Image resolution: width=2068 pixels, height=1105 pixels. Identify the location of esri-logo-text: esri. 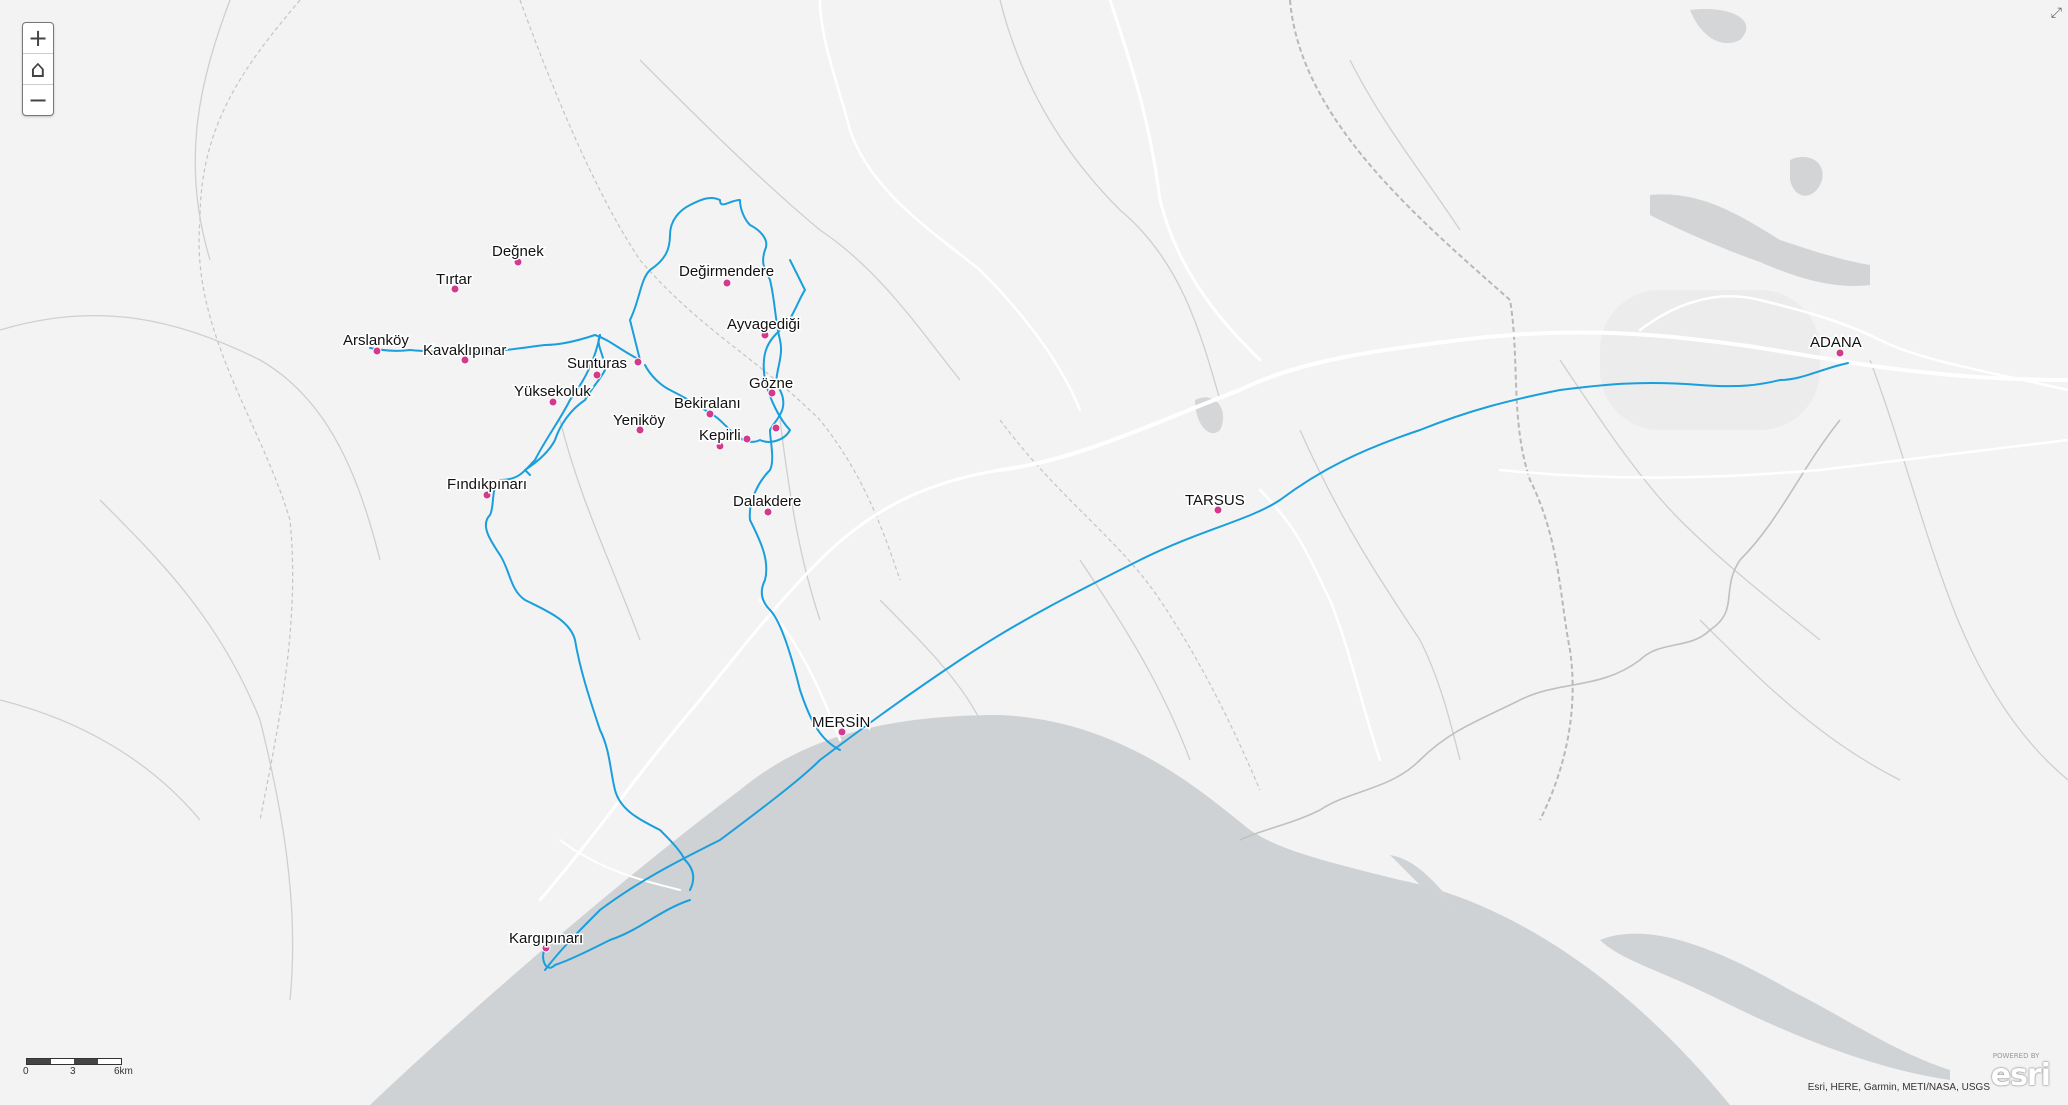
(2020, 1075).